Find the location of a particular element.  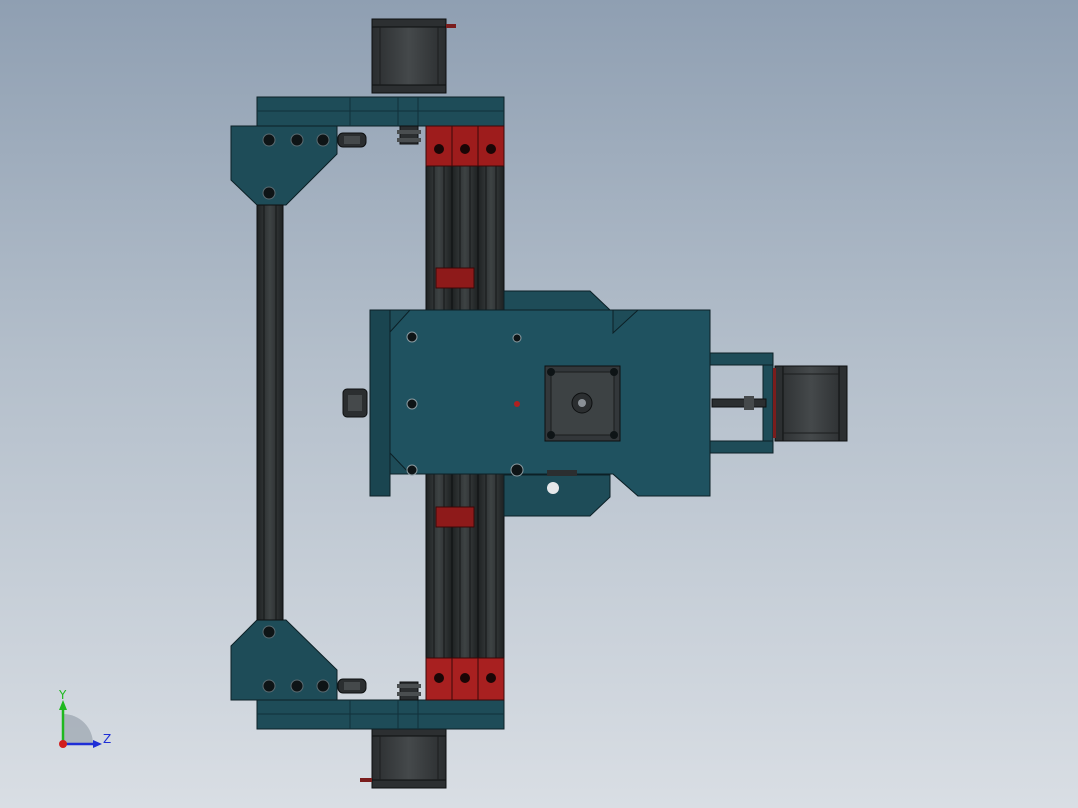

top-pulley-icon is located at coordinates (409, 135).